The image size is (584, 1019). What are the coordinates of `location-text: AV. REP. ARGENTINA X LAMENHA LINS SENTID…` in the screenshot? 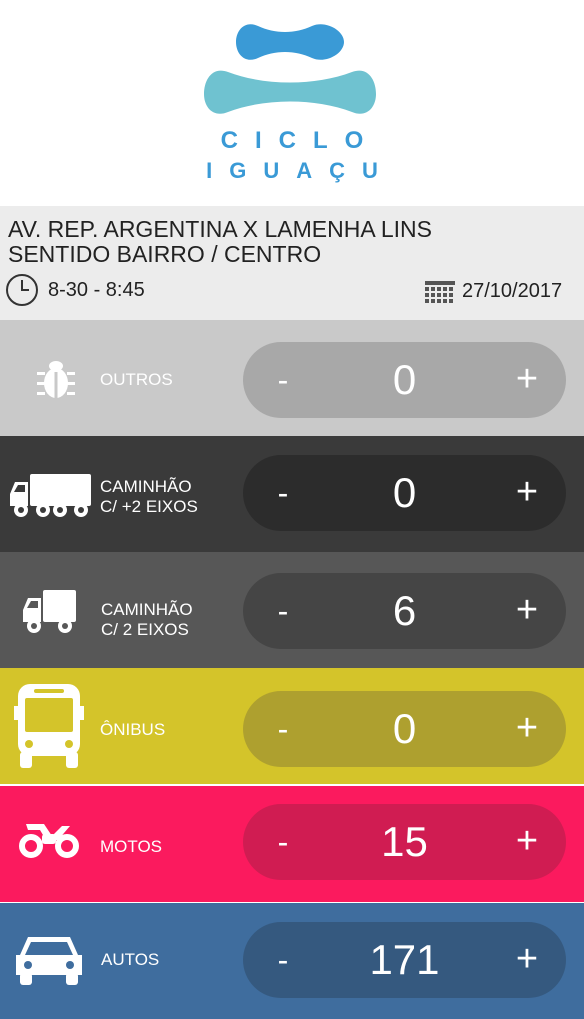 It's located at (220, 242).